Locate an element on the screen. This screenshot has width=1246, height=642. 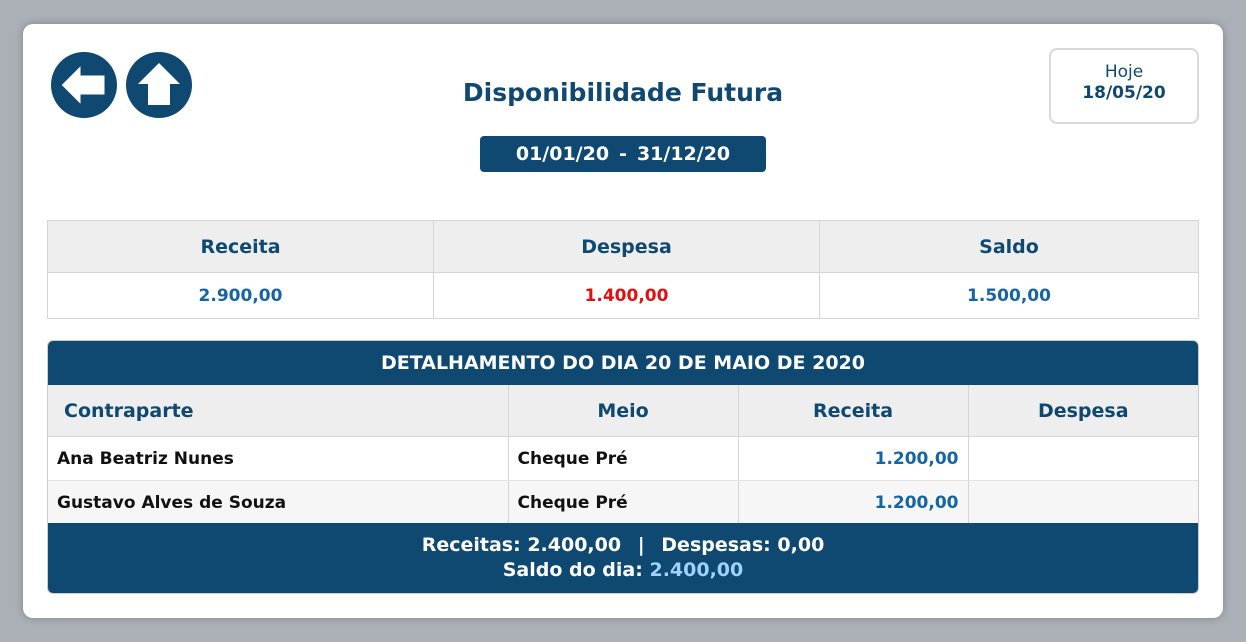
row-contraparte: Gustavo Alves de Souza is located at coordinates (278, 502).